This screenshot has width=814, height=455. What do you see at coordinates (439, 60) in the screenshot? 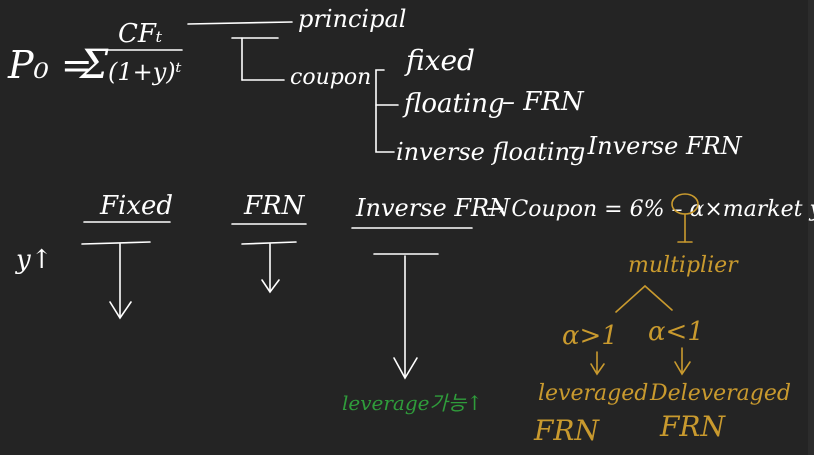
I see `label-fixed: fixed` at bounding box center [439, 60].